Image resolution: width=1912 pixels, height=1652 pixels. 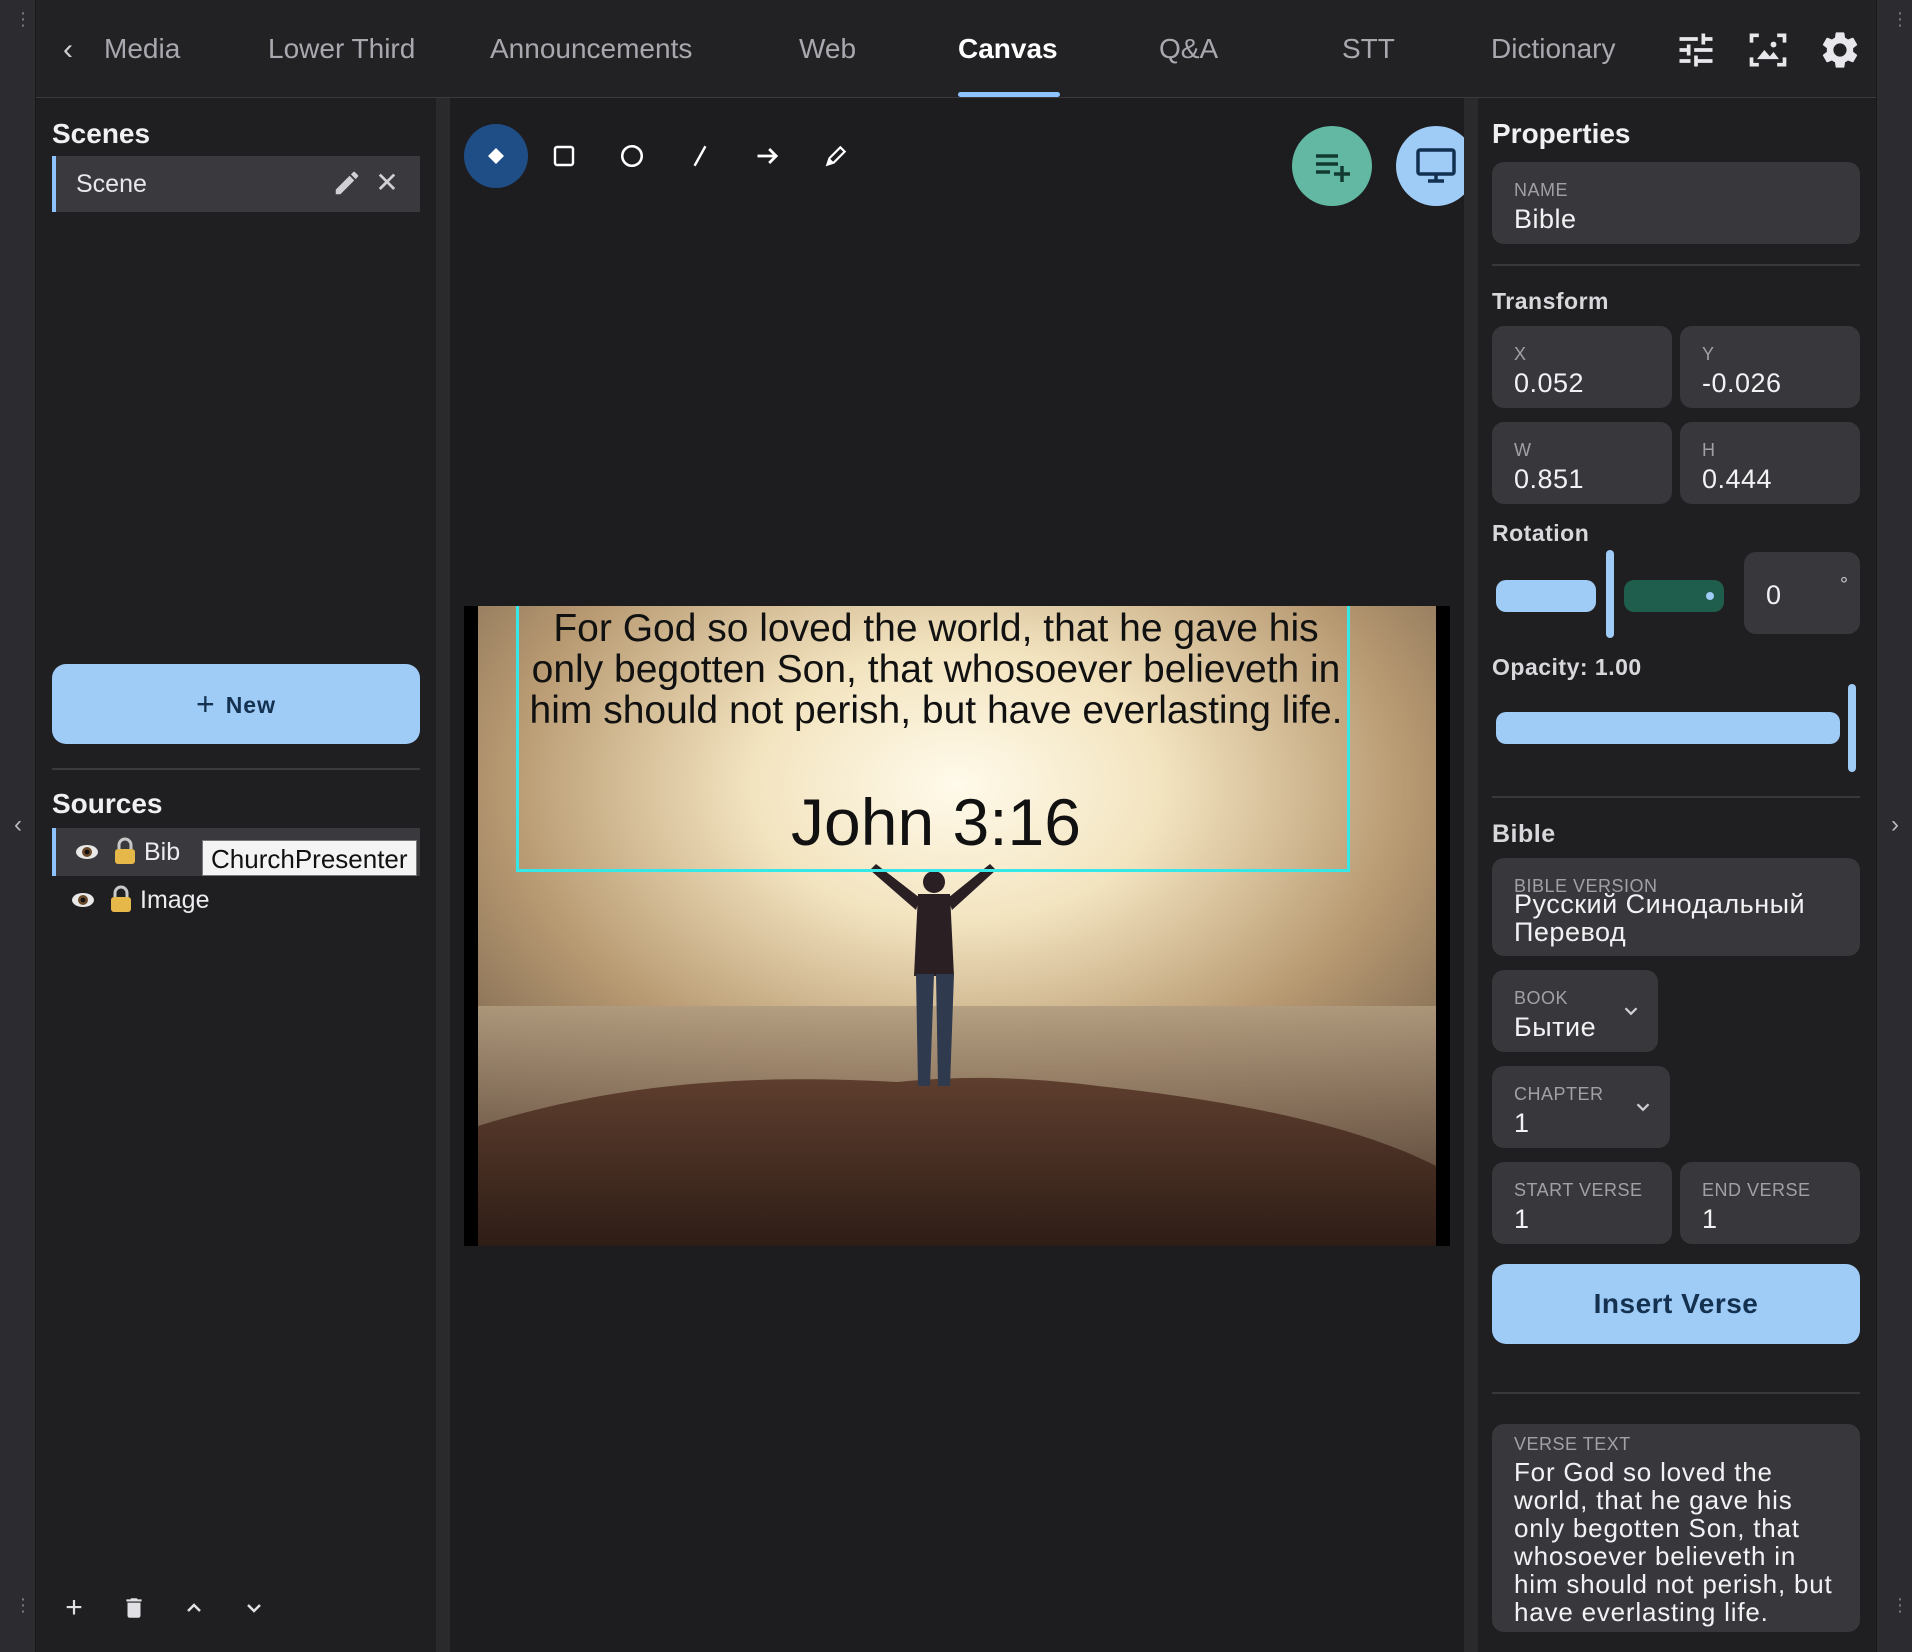 What do you see at coordinates (1770, 1203) in the screenshot?
I see `end-verse-field: END VERSE 1` at bounding box center [1770, 1203].